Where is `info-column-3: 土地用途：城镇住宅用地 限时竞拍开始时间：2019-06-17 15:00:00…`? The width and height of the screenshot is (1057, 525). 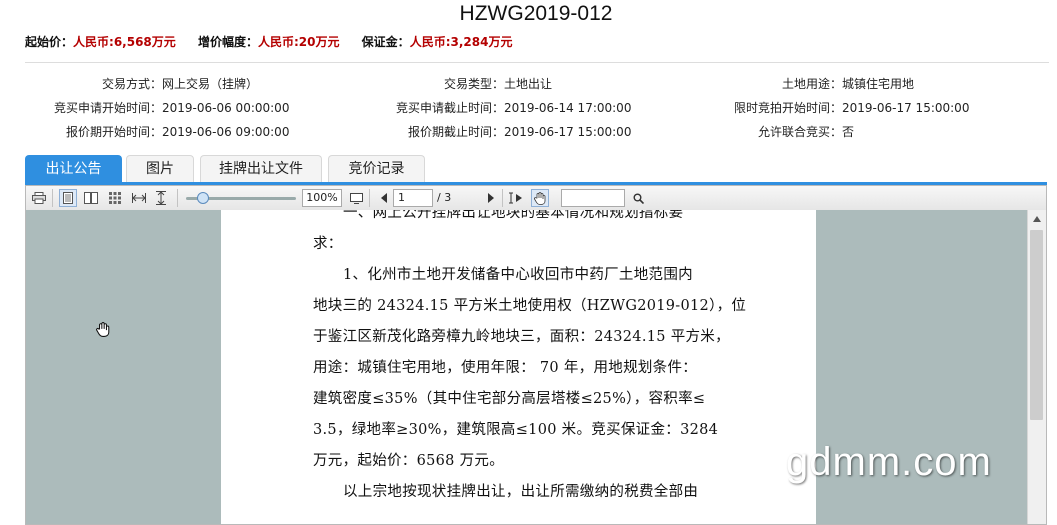 info-column-3: 土地用途：城镇住宅用地 限时竞拍开始时间：2019-06-17 15:00:00… is located at coordinates (484, 108).